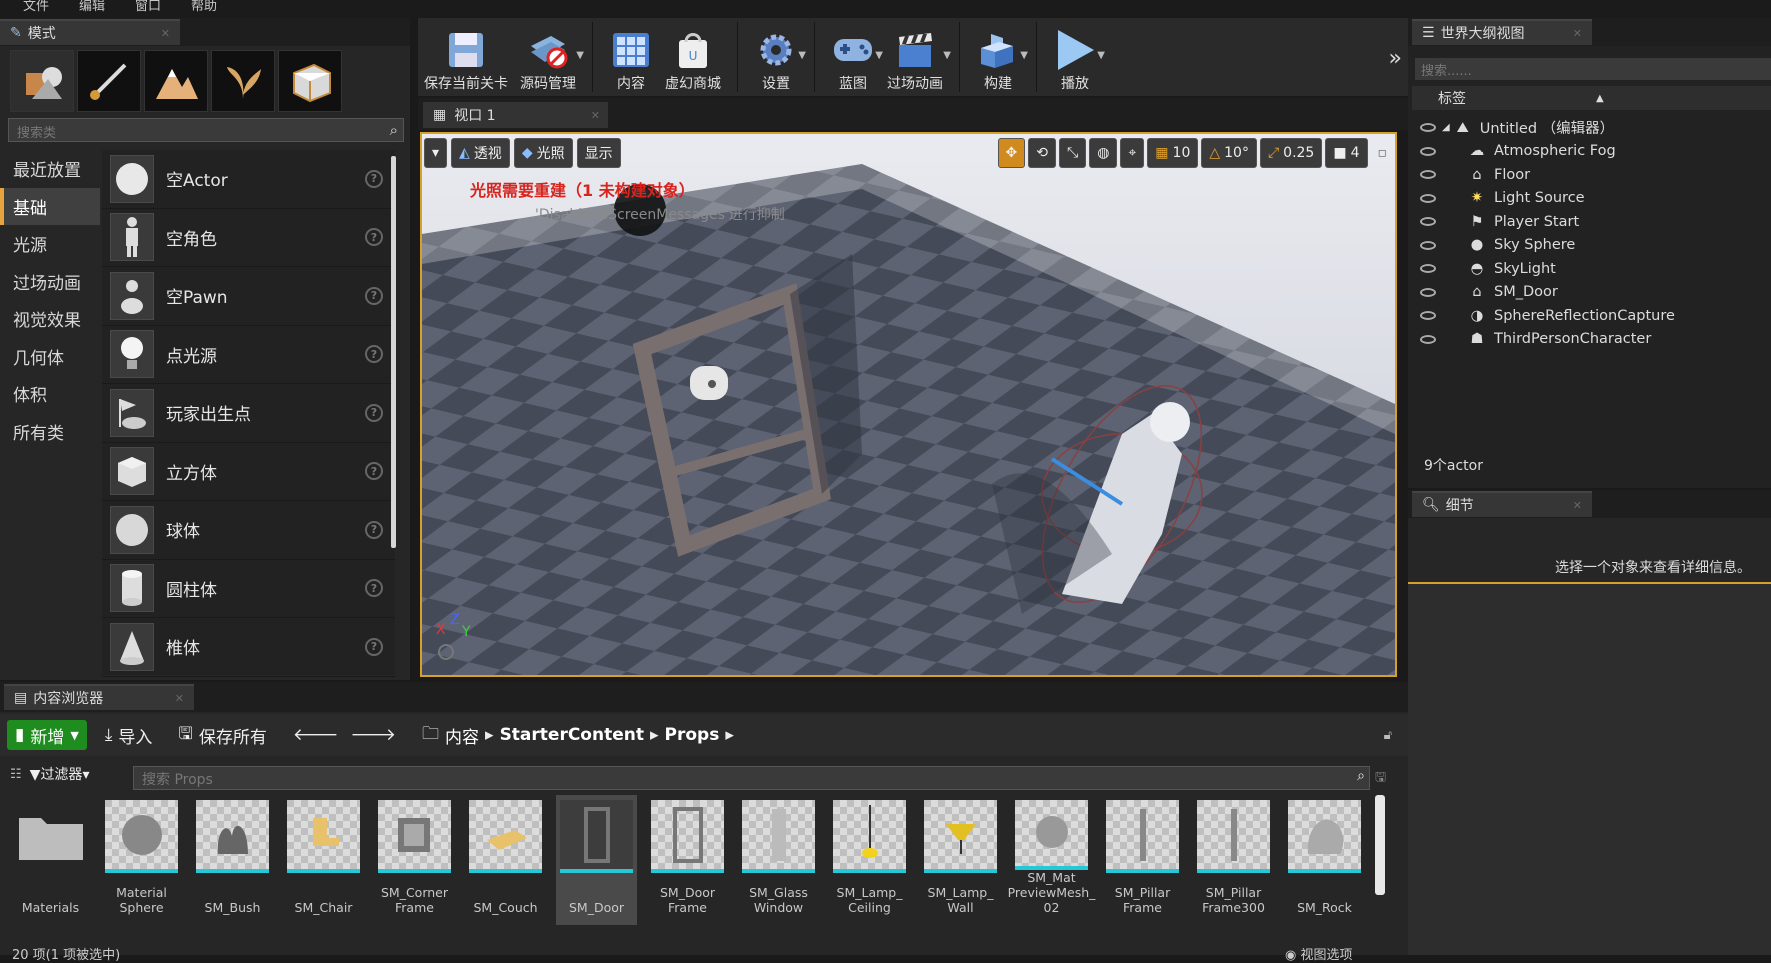  I want to click on add-new-button: ▮ 新增 ▼, so click(47, 735).